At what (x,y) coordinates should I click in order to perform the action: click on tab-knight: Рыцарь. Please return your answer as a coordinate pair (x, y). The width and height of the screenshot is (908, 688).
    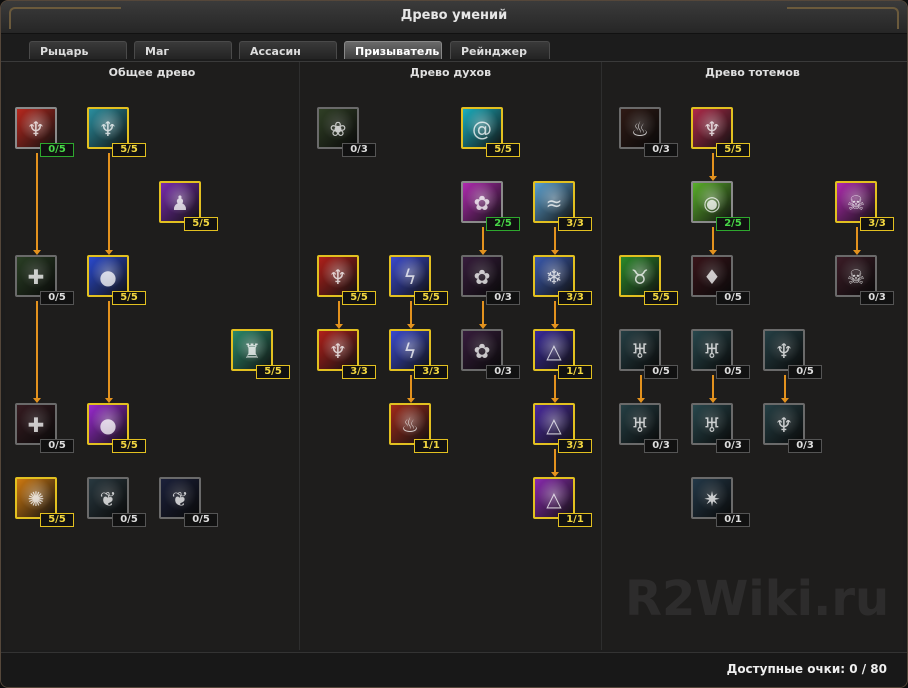
    Looking at the image, I should click on (78, 50).